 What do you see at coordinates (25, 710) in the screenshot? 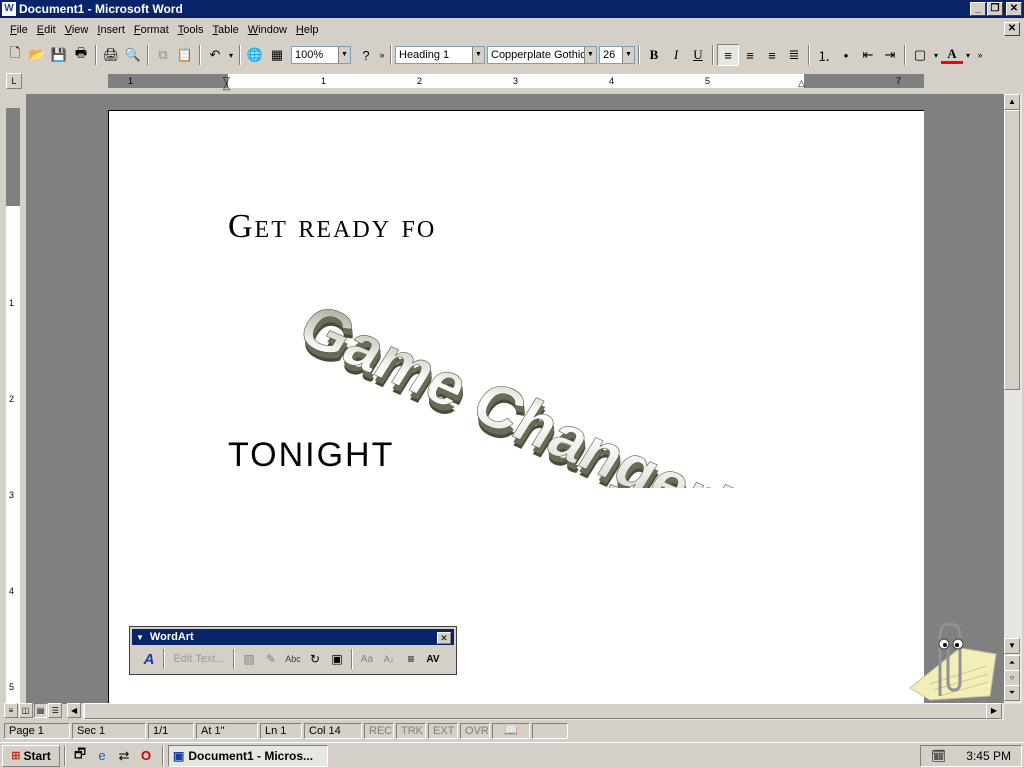
I see `web-layout-icon: ◫` at bounding box center [25, 710].